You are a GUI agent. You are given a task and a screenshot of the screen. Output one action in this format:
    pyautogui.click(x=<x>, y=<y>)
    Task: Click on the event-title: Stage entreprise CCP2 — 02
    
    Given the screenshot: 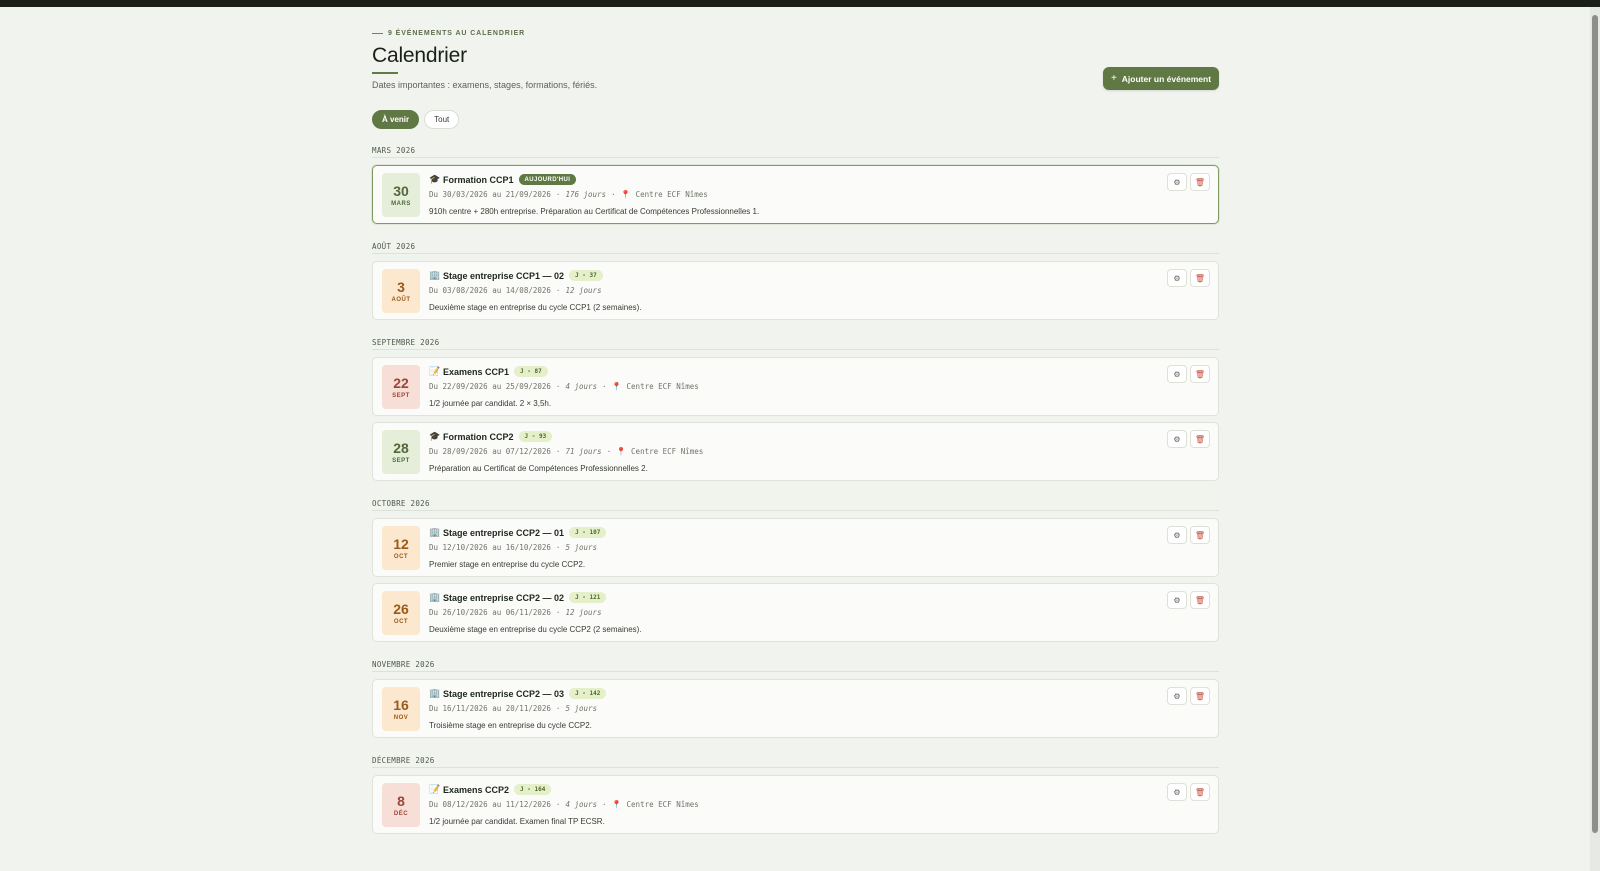 What is the action you would take?
    pyautogui.click(x=504, y=597)
    